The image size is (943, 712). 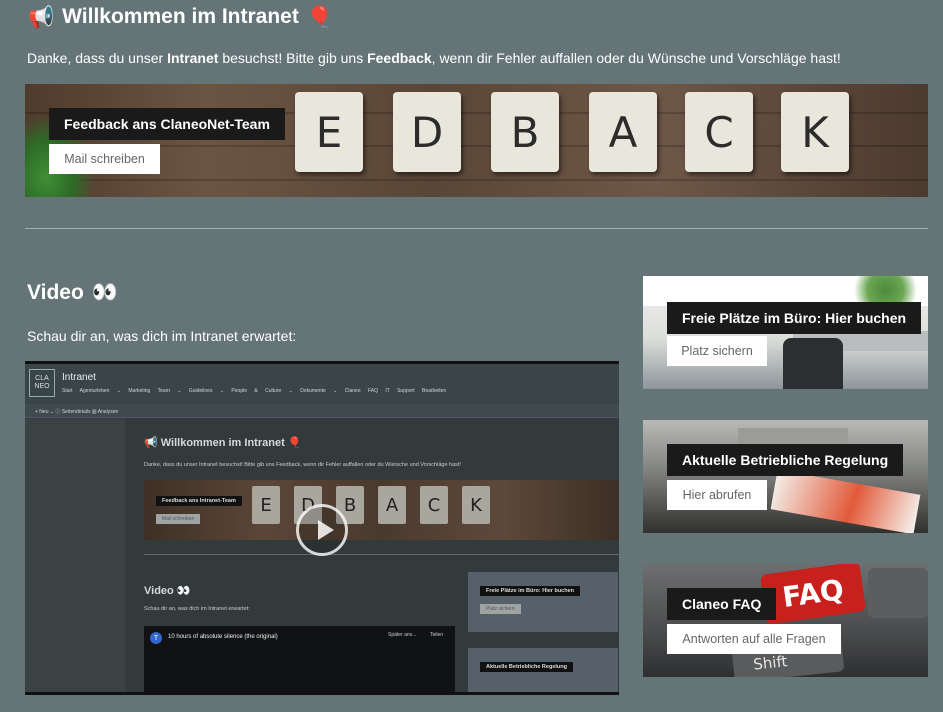 I want to click on preview-banner-button: Mail schreiben, so click(x=178, y=519).